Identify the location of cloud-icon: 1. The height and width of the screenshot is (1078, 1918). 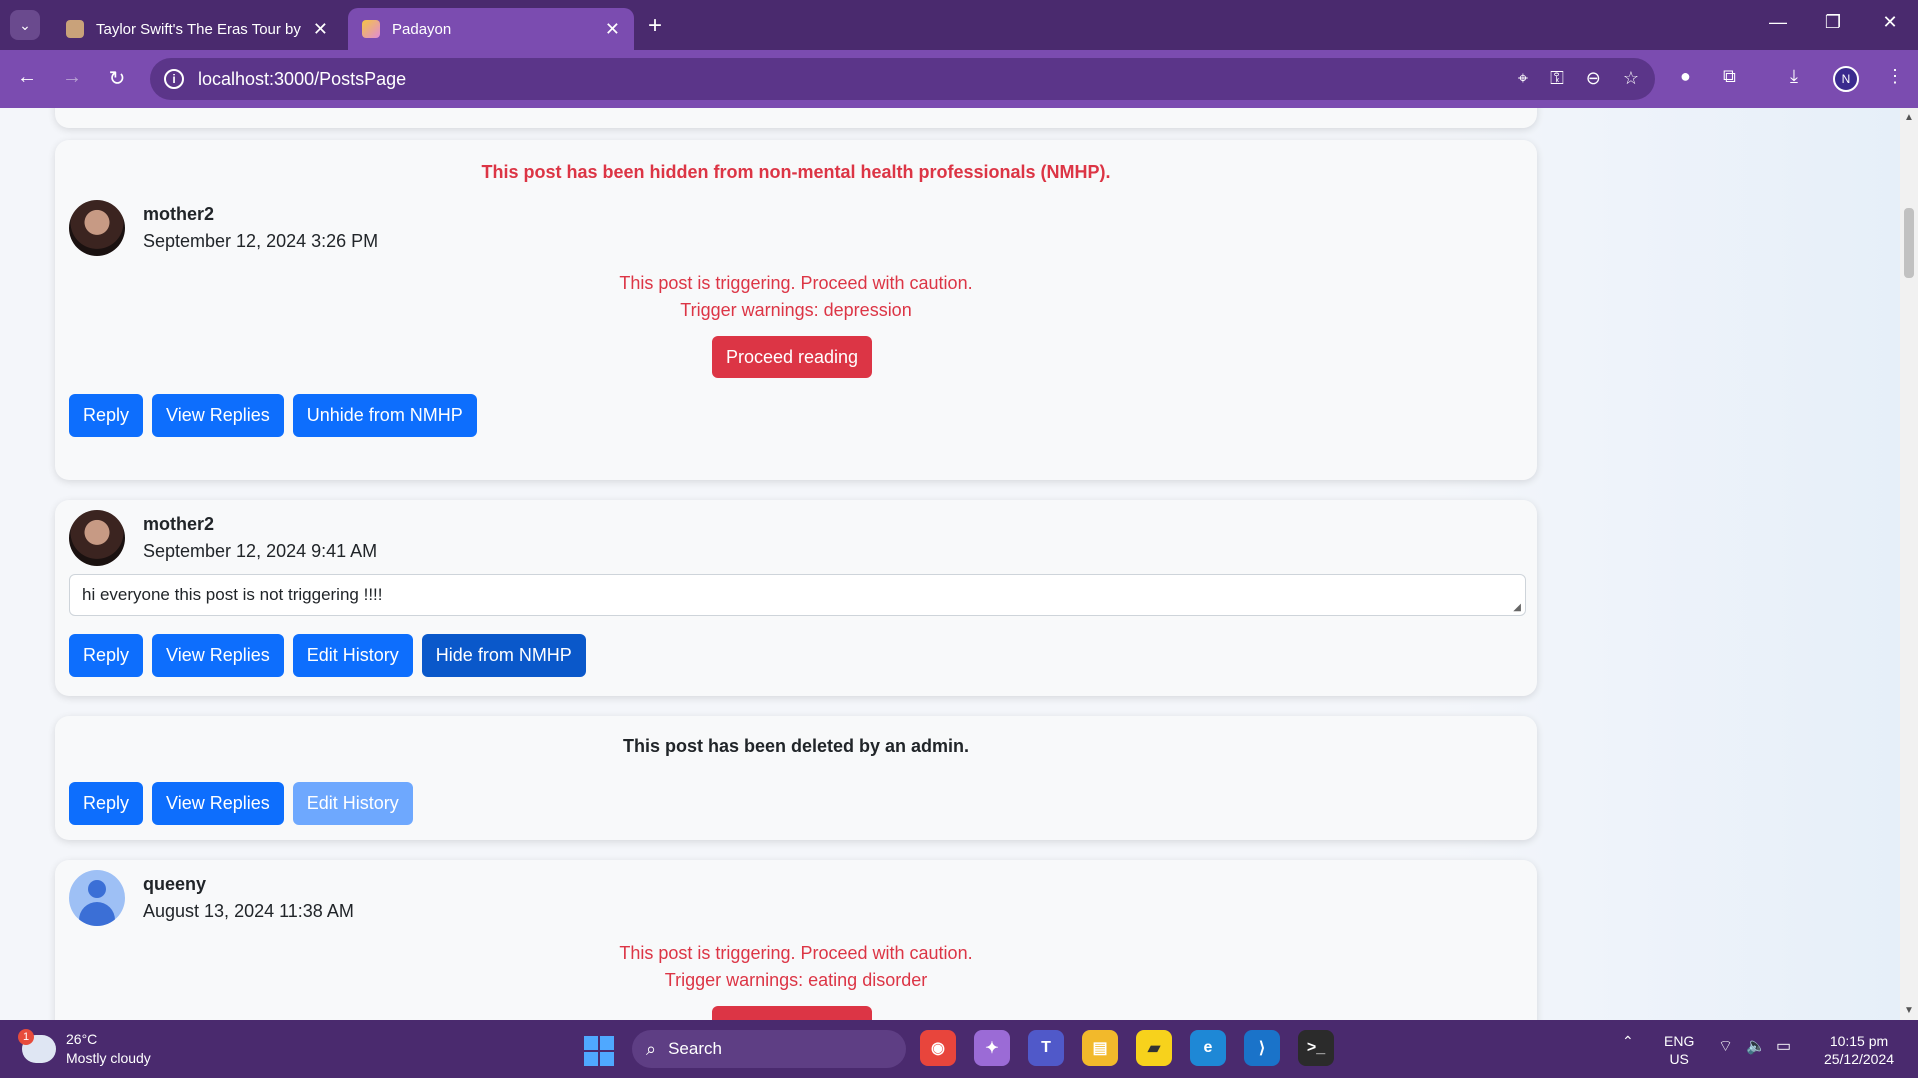
(37, 1046).